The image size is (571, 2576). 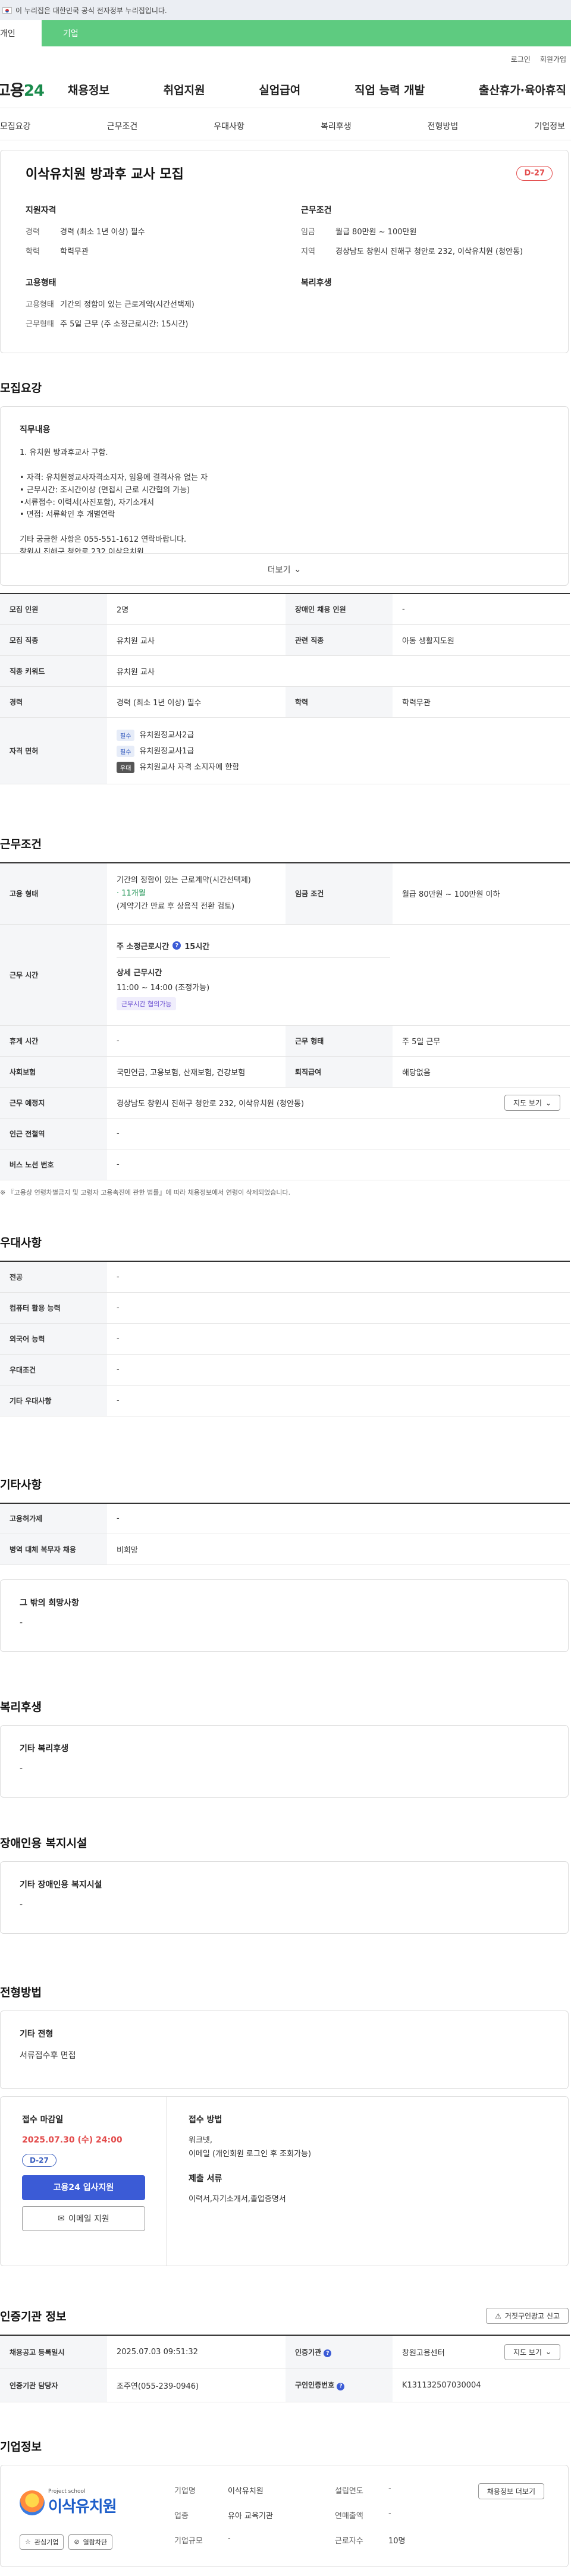 I want to click on cell-key: 경력, so click(x=54, y=702).